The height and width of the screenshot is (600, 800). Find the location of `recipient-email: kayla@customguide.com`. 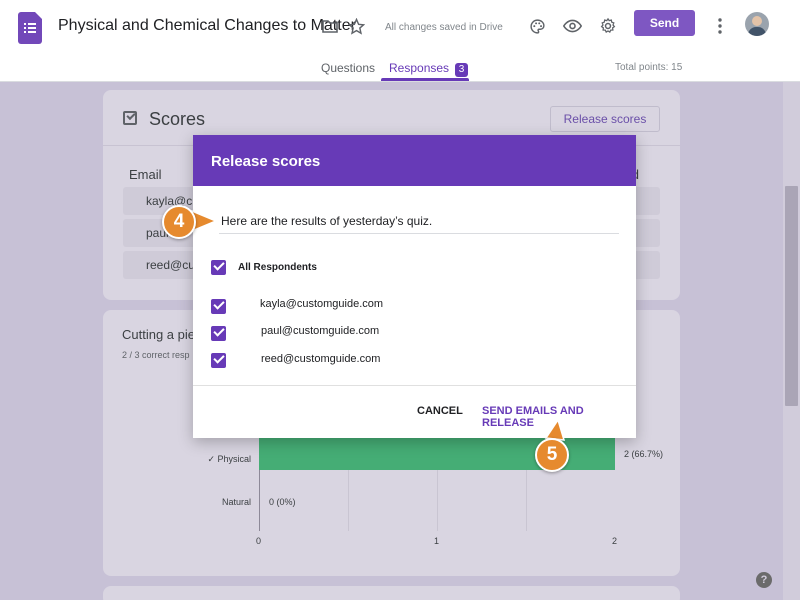

recipient-email: kayla@customguide.com is located at coordinates (322, 304).